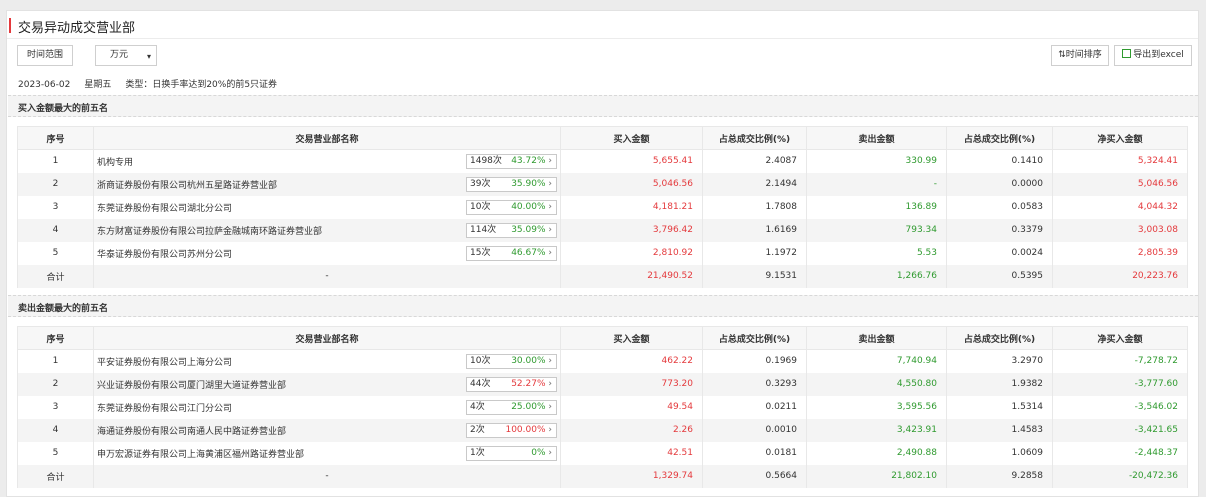  Describe the element at coordinates (1062, 55) in the screenshot. I see `sort-icon: ⇅` at that location.